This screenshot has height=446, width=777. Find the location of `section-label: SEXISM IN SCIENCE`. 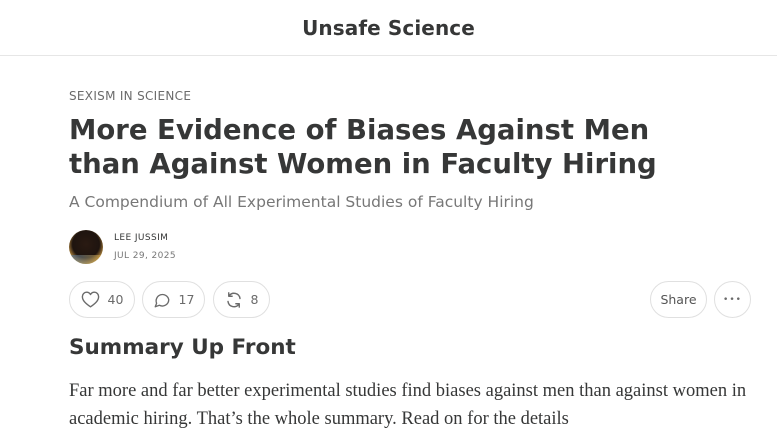

section-label: SEXISM IN SCIENCE is located at coordinates (130, 96).